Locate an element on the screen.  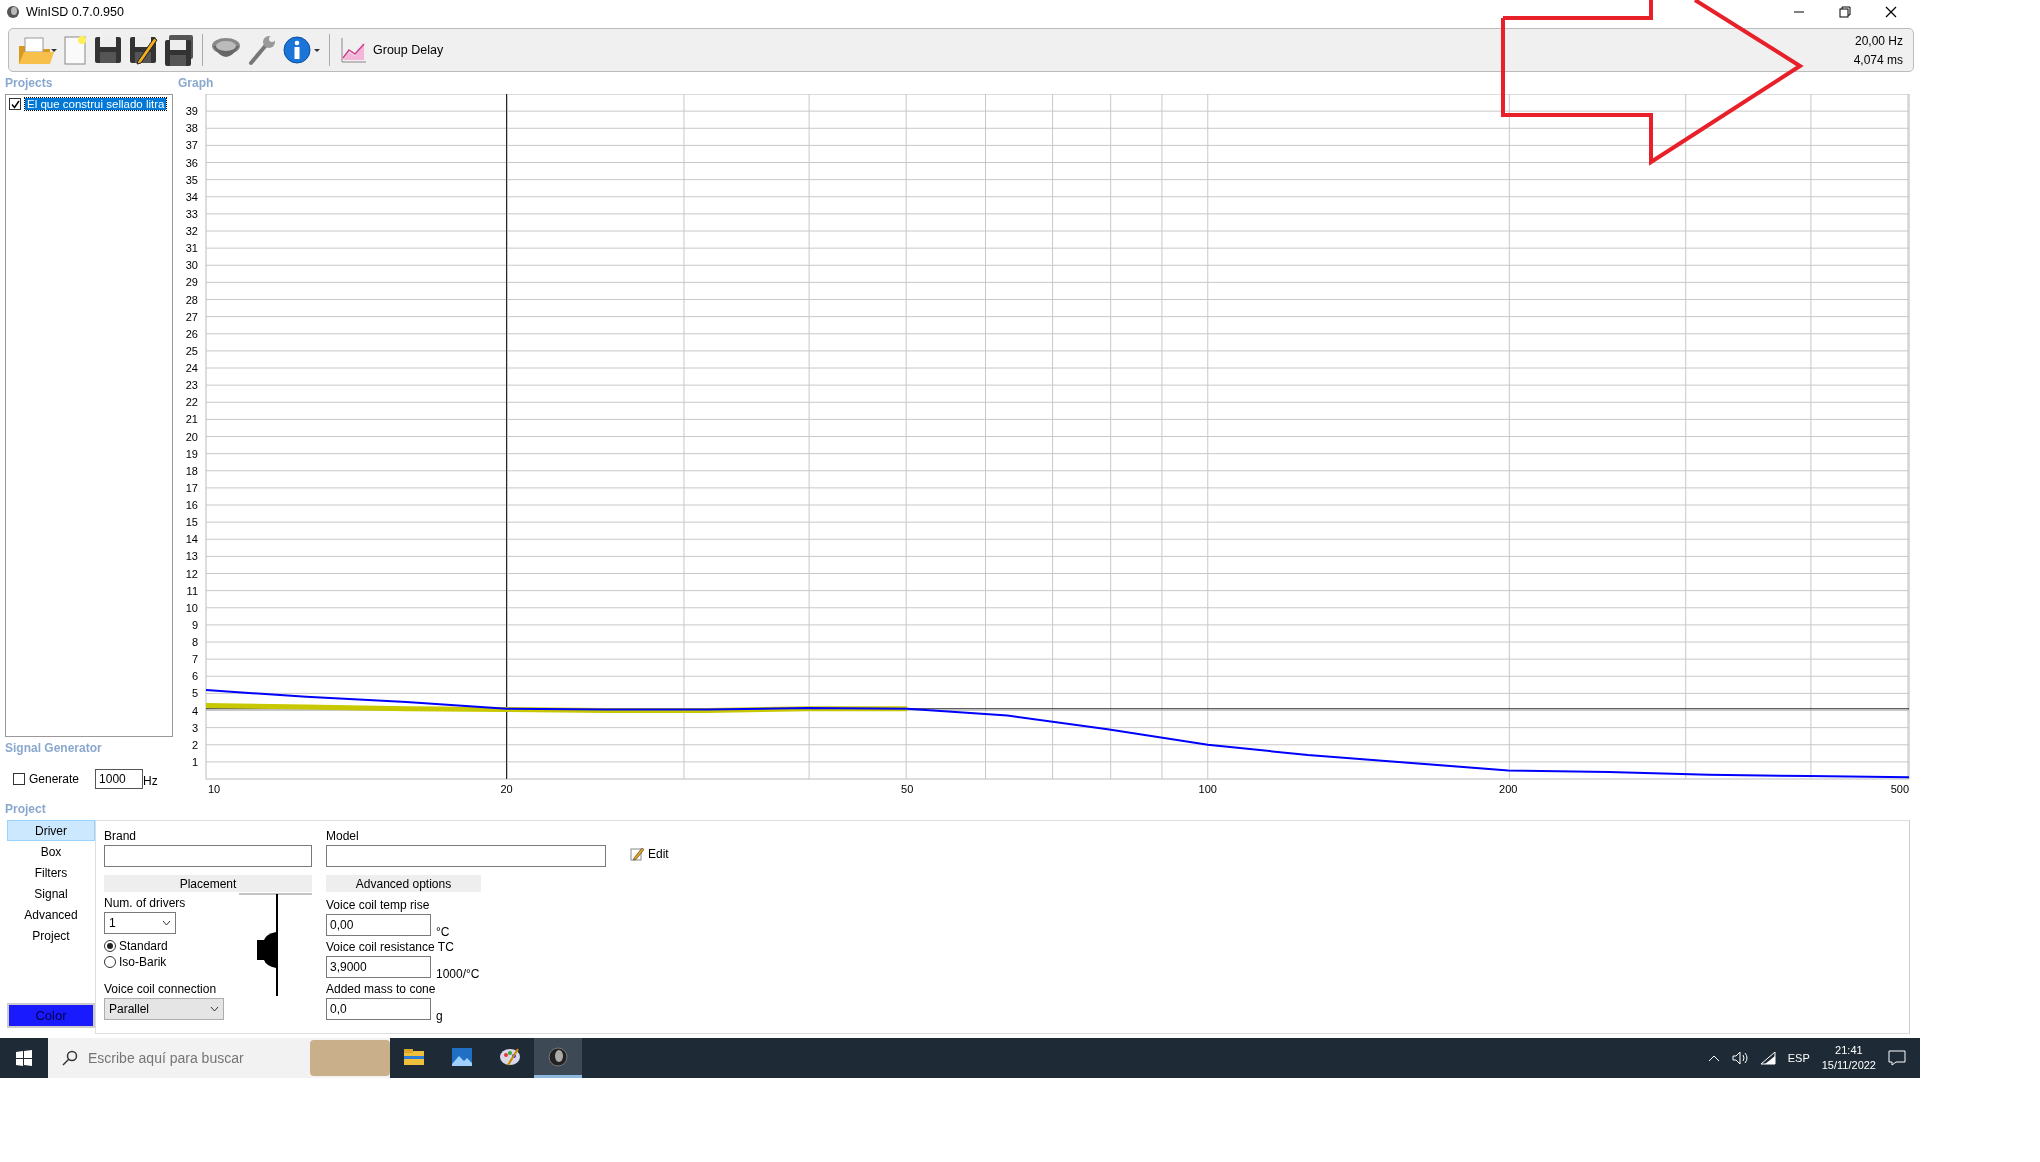
project-tab: Driver is located at coordinates (51, 830).